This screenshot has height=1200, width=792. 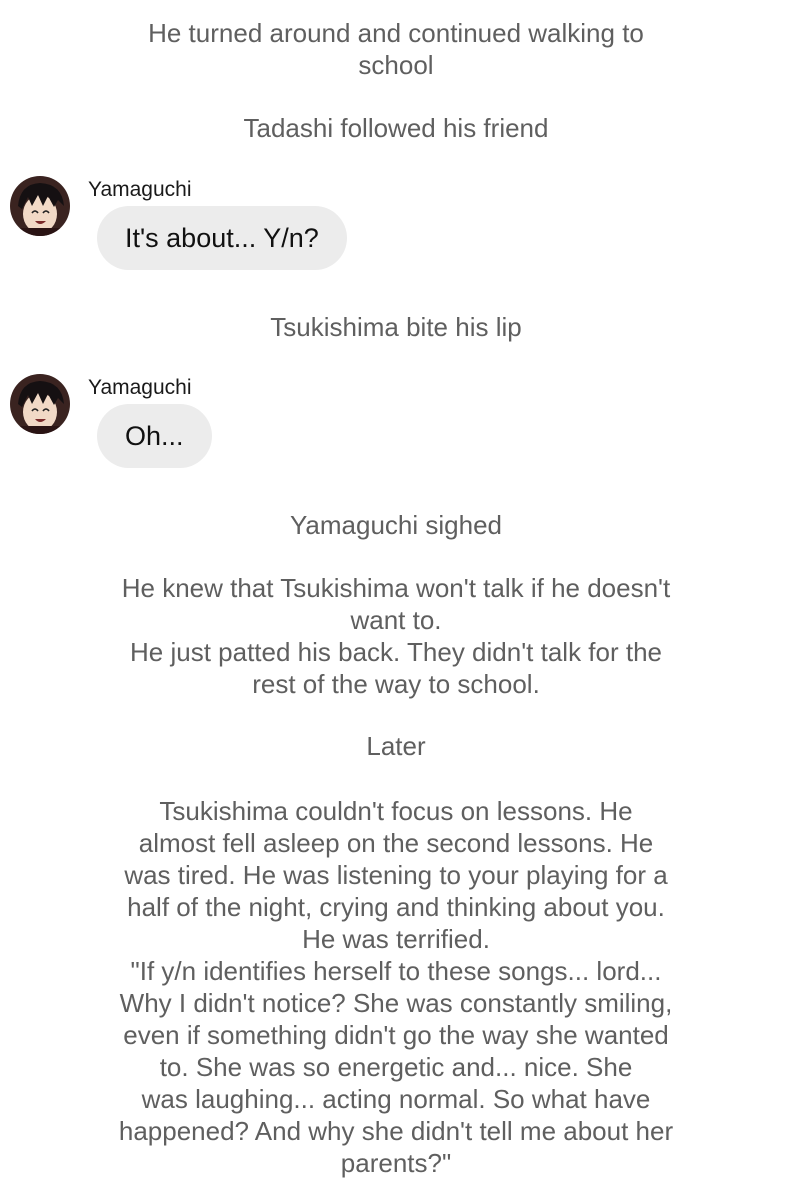 What do you see at coordinates (396, 525) in the screenshot?
I see `narration-text: Yamaguchi sighed` at bounding box center [396, 525].